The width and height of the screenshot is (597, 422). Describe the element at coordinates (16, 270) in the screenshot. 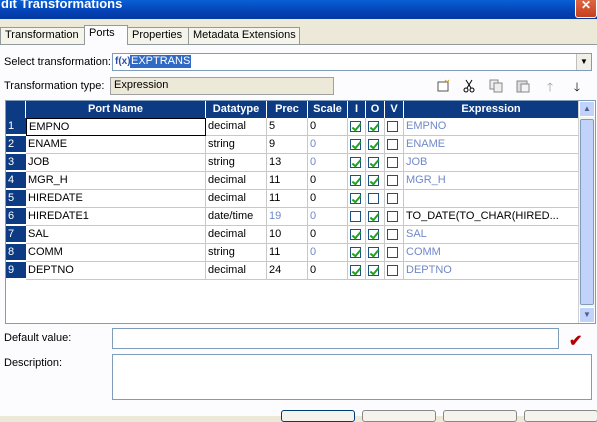

I see `row-number: 9` at that location.